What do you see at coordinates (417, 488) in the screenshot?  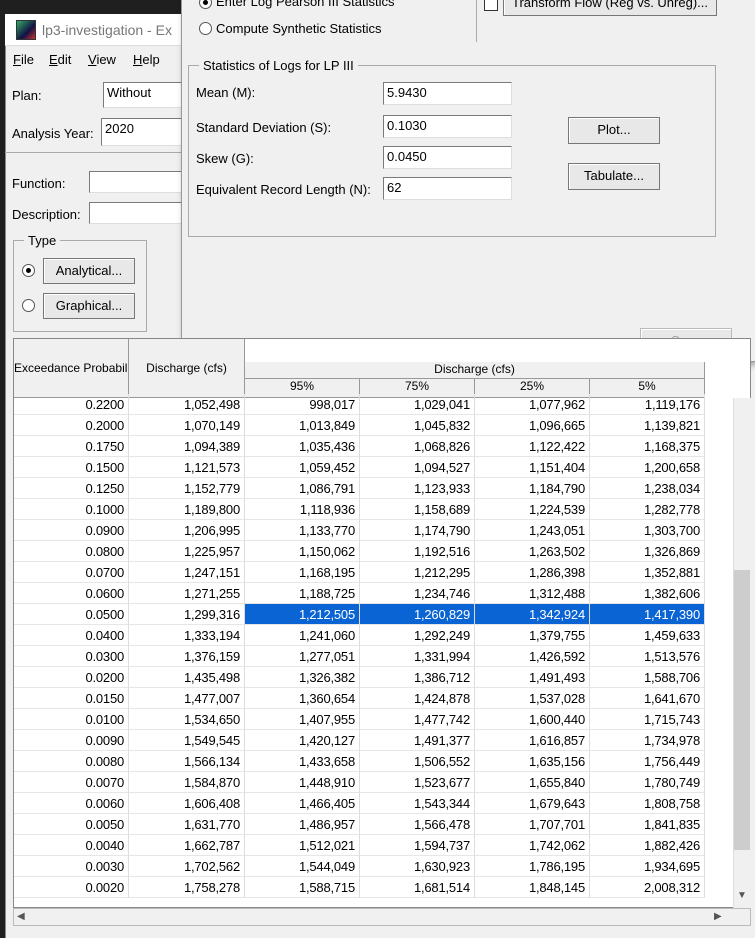 I see `p75-cell: 1,123,933` at bounding box center [417, 488].